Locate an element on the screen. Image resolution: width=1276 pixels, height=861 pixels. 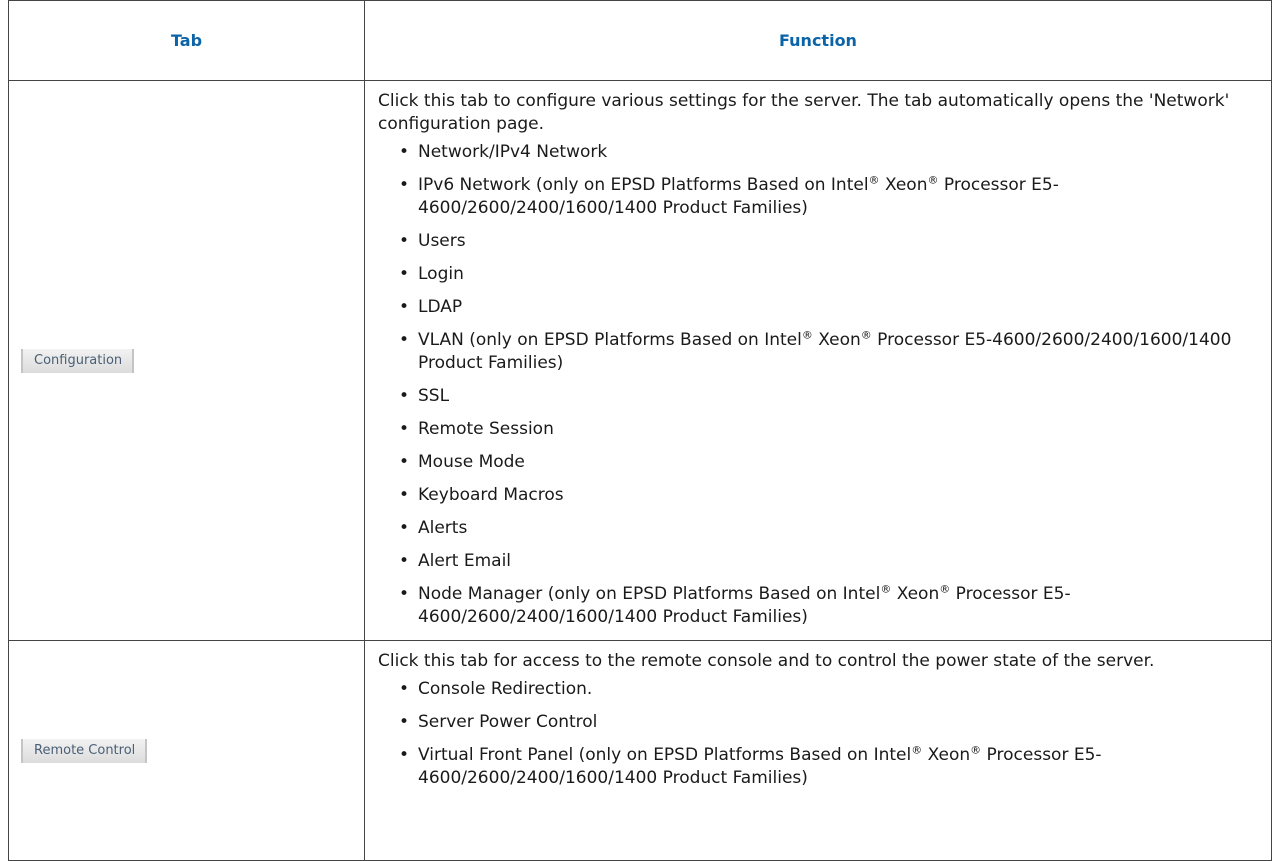
list-item: Users is located at coordinates (825, 241).